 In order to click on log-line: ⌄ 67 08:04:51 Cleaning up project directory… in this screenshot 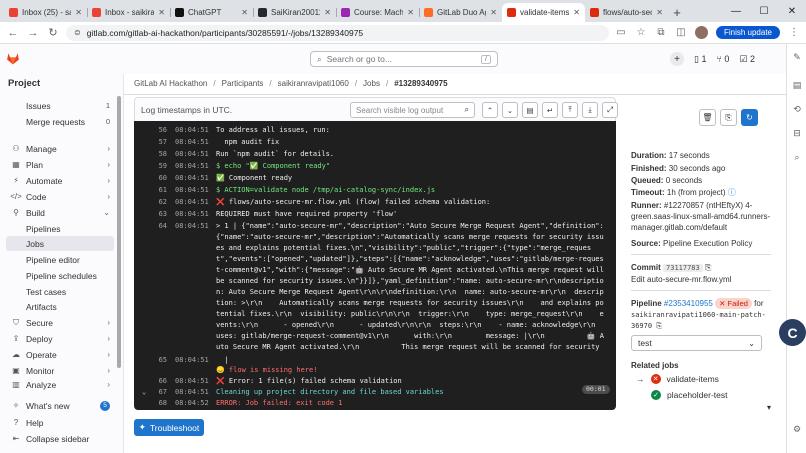, I will do `click(293, 392)`.